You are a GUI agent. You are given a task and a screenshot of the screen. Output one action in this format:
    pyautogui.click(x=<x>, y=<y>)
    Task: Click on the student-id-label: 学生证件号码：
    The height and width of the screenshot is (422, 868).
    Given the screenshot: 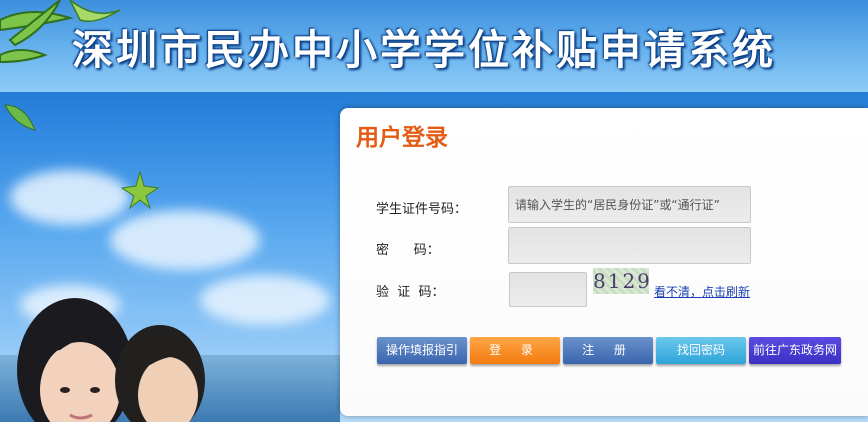 What is the action you would take?
    pyautogui.click(x=422, y=209)
    